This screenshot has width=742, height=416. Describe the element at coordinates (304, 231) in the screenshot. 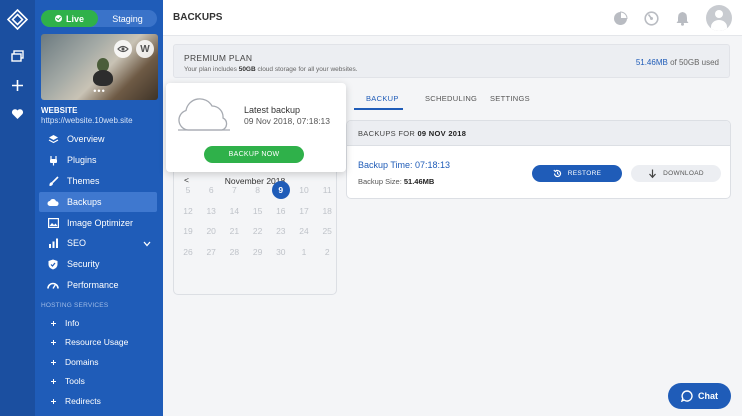

I see `calendar-day: 24` at that location.